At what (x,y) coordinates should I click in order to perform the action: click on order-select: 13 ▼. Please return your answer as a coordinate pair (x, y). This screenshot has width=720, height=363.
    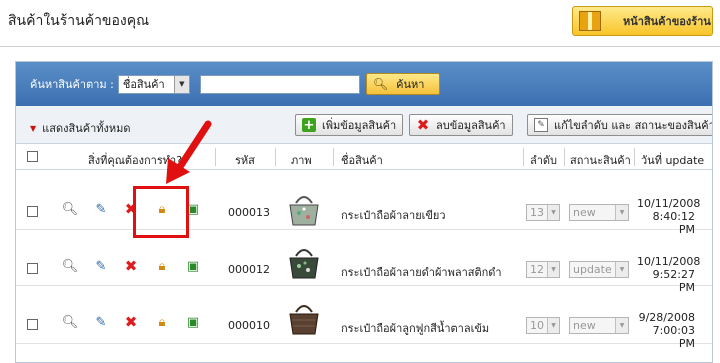
    Looking at the image, I should click on (543, 212).